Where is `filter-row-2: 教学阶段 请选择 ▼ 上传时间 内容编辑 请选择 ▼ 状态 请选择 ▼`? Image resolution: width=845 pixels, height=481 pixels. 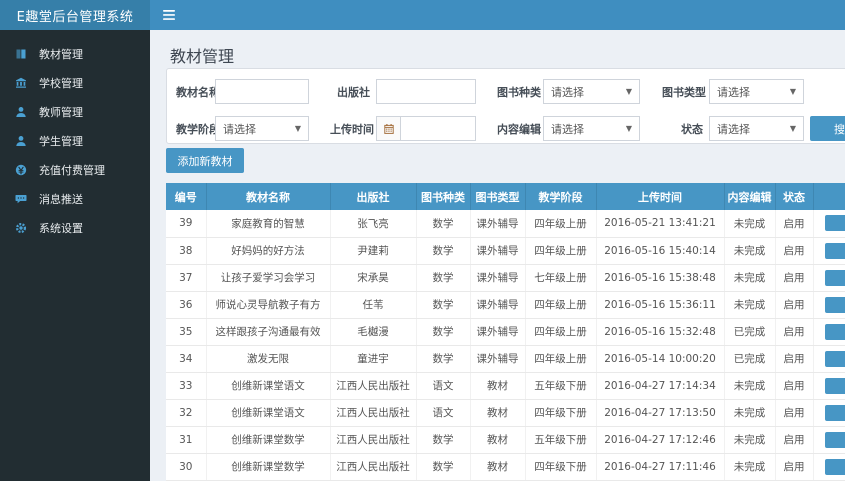
filter-row-2: 教学阶段 请选择 ▼ 上传时间 内容编辑 请选择 ▼ 状态 请选择 ▼ is located at coordinates (510, 128).